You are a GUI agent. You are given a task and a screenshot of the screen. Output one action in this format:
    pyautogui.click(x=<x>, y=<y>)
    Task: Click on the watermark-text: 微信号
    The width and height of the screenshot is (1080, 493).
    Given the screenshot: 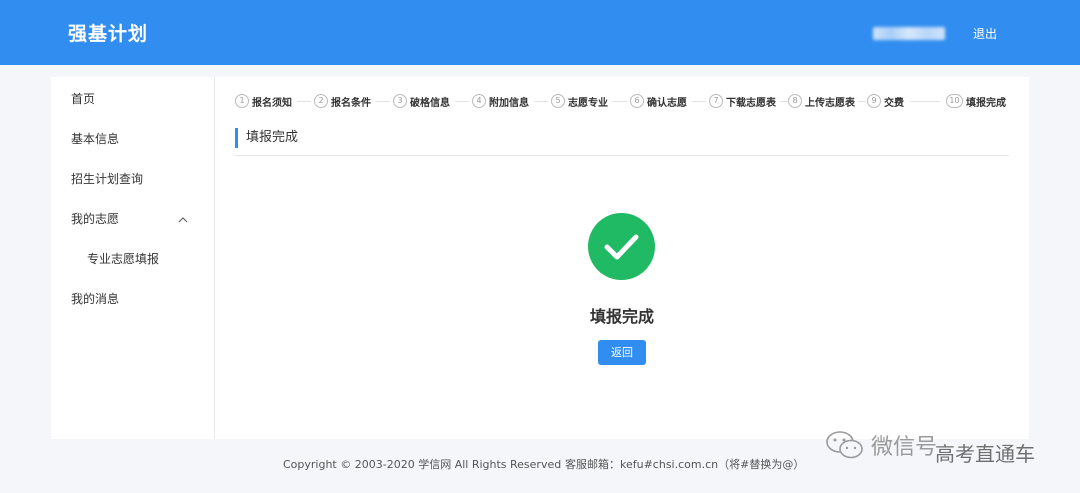 What is the action you would take?
    pyautogui.click(x=904, y=447)
    